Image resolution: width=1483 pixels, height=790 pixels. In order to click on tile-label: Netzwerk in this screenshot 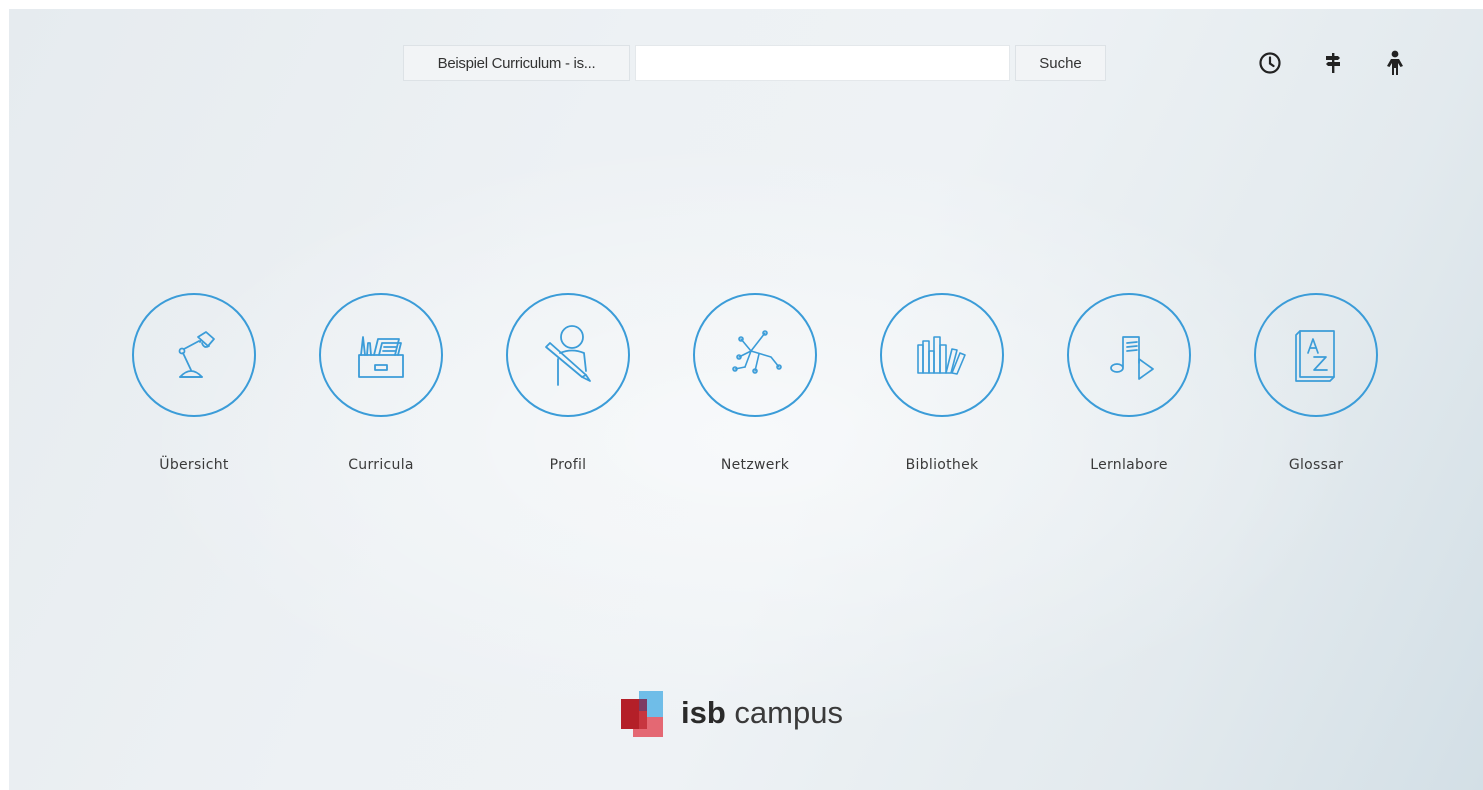, I will do `click(755, 465)`.